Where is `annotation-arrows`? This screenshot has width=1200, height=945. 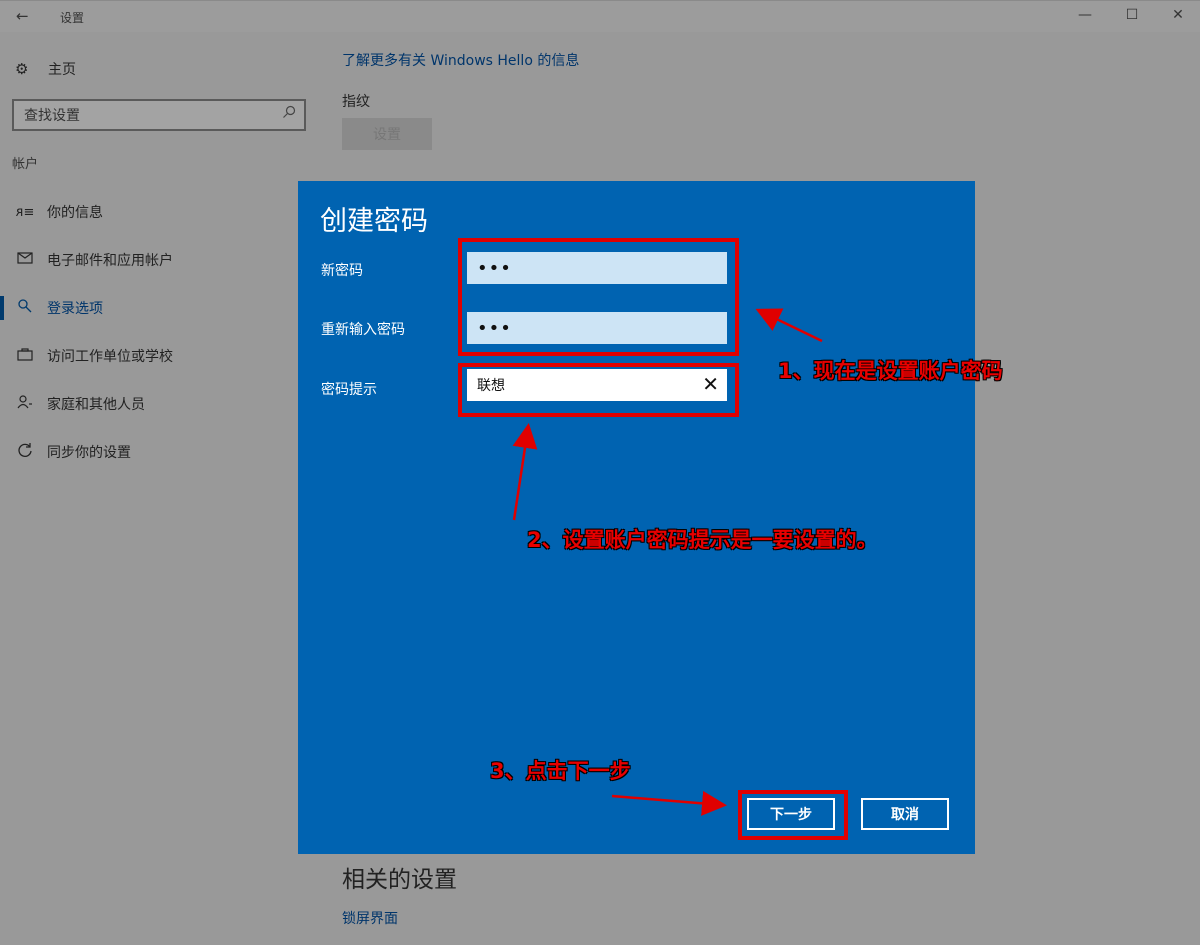
annotation-arrows is located at coordinates (667, 562).